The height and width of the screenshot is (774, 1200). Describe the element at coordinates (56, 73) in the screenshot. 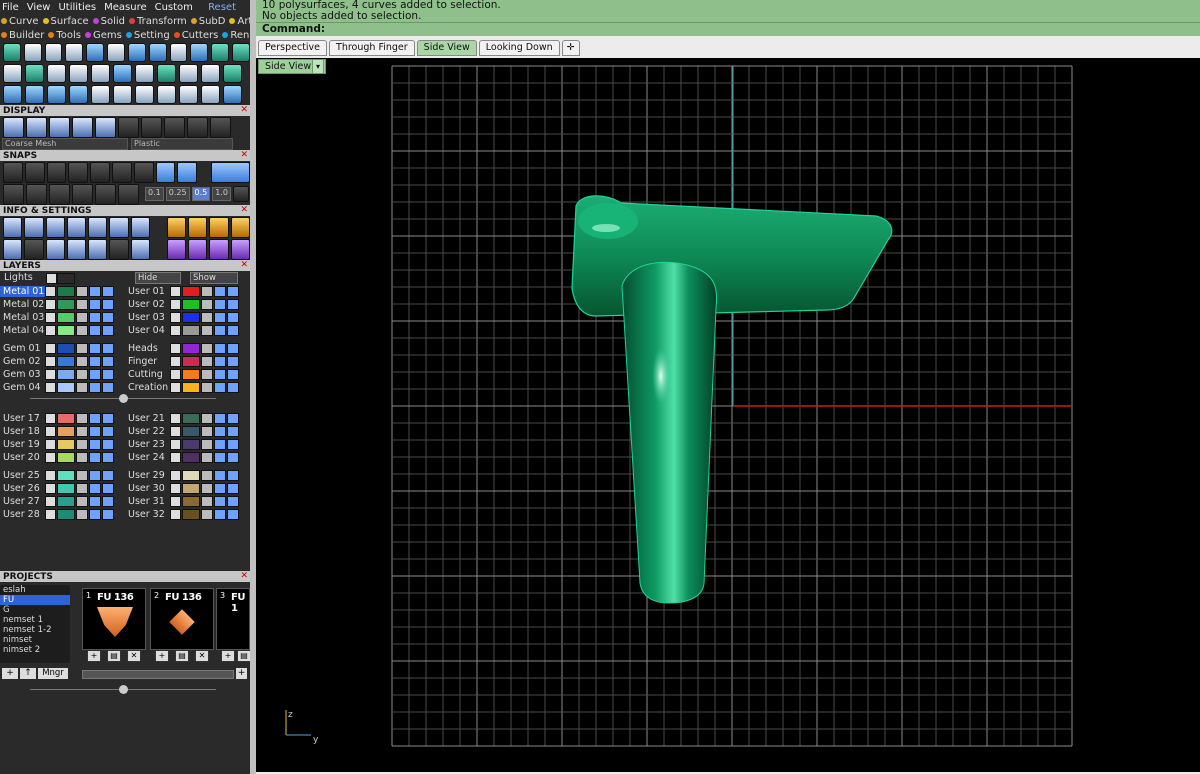

I see `doc-tool-icon` at that location.